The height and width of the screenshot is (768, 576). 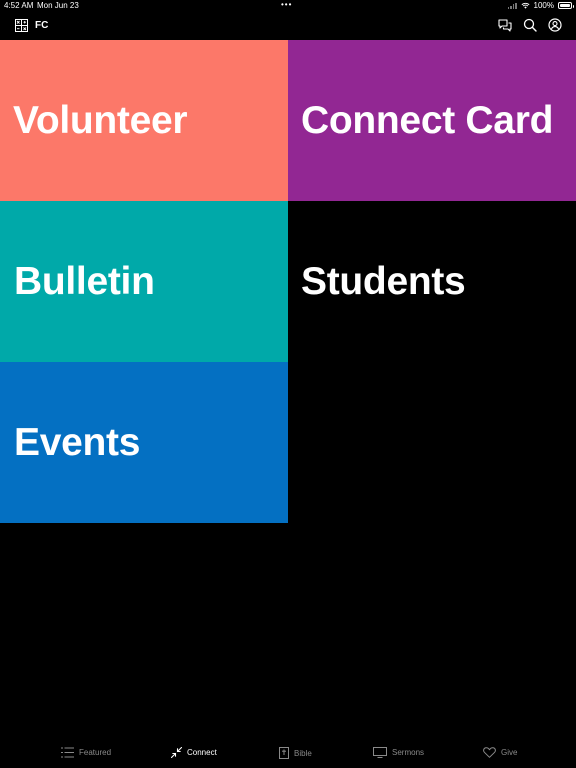 I want to click on list-icon, so click(x=67, y=752).